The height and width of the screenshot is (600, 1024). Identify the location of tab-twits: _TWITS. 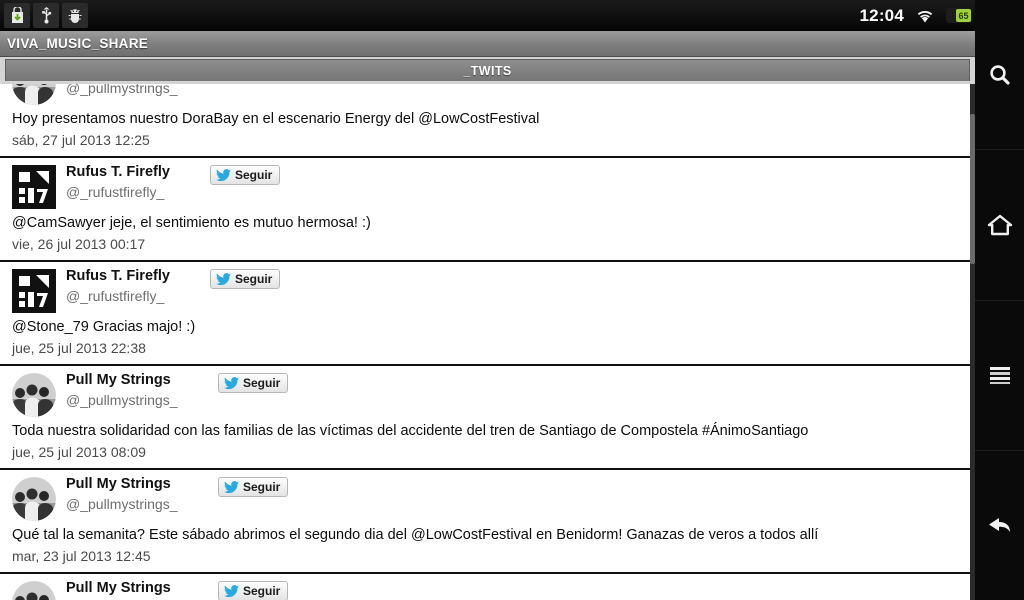
(487, 70).